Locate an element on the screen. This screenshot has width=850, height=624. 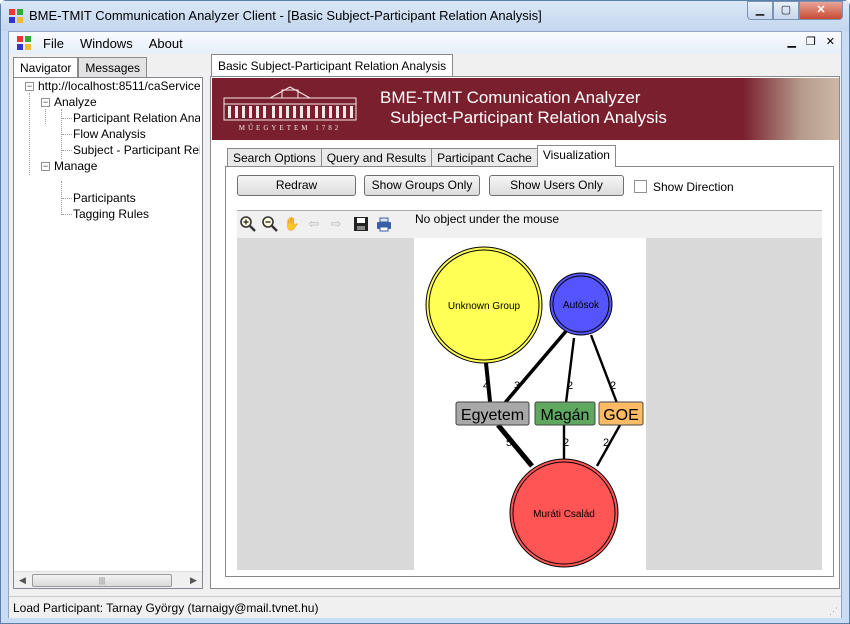
scroll-left-icon: ◀ is located at coordinates (22, 580).